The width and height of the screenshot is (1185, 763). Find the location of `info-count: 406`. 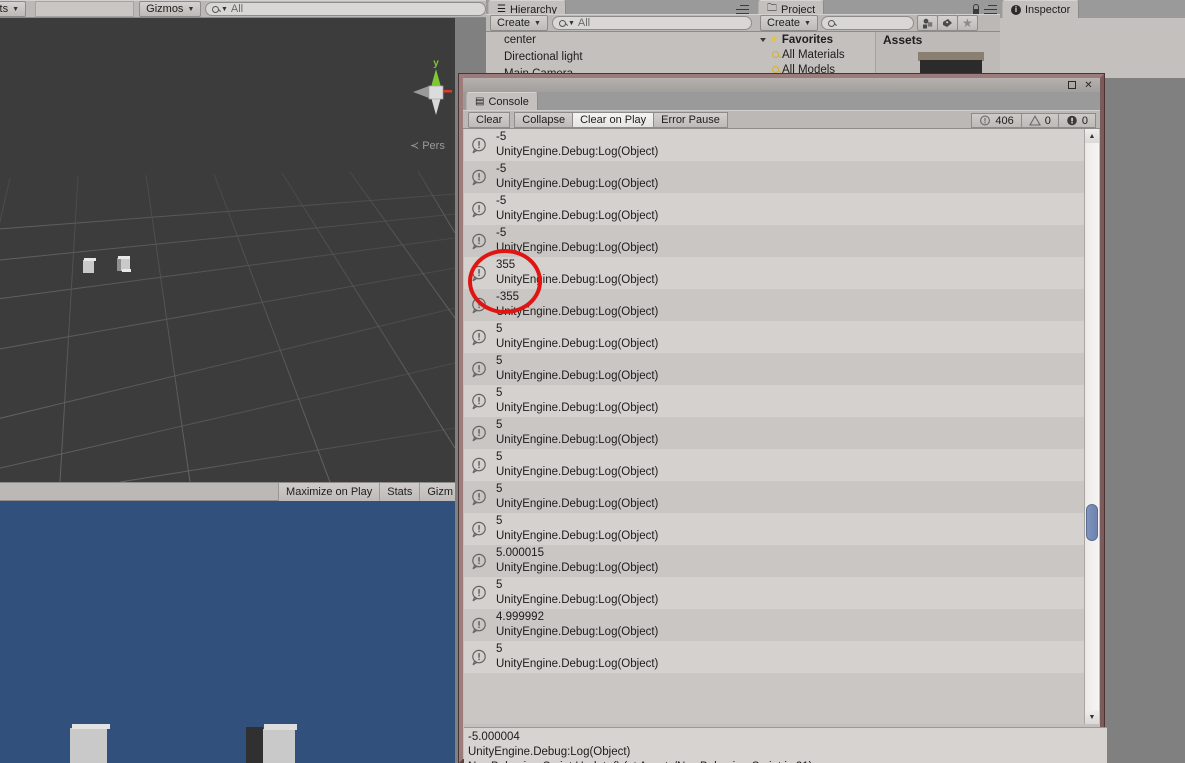

info-count: 406 is located at coordinates (1004, 120).